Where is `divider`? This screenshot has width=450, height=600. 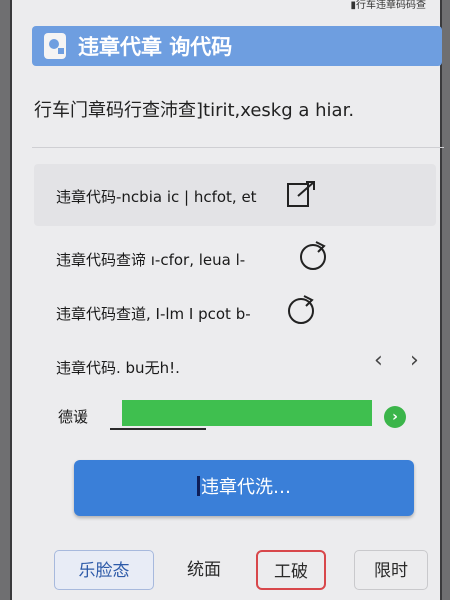
divider is located at coordinates (238, 147).